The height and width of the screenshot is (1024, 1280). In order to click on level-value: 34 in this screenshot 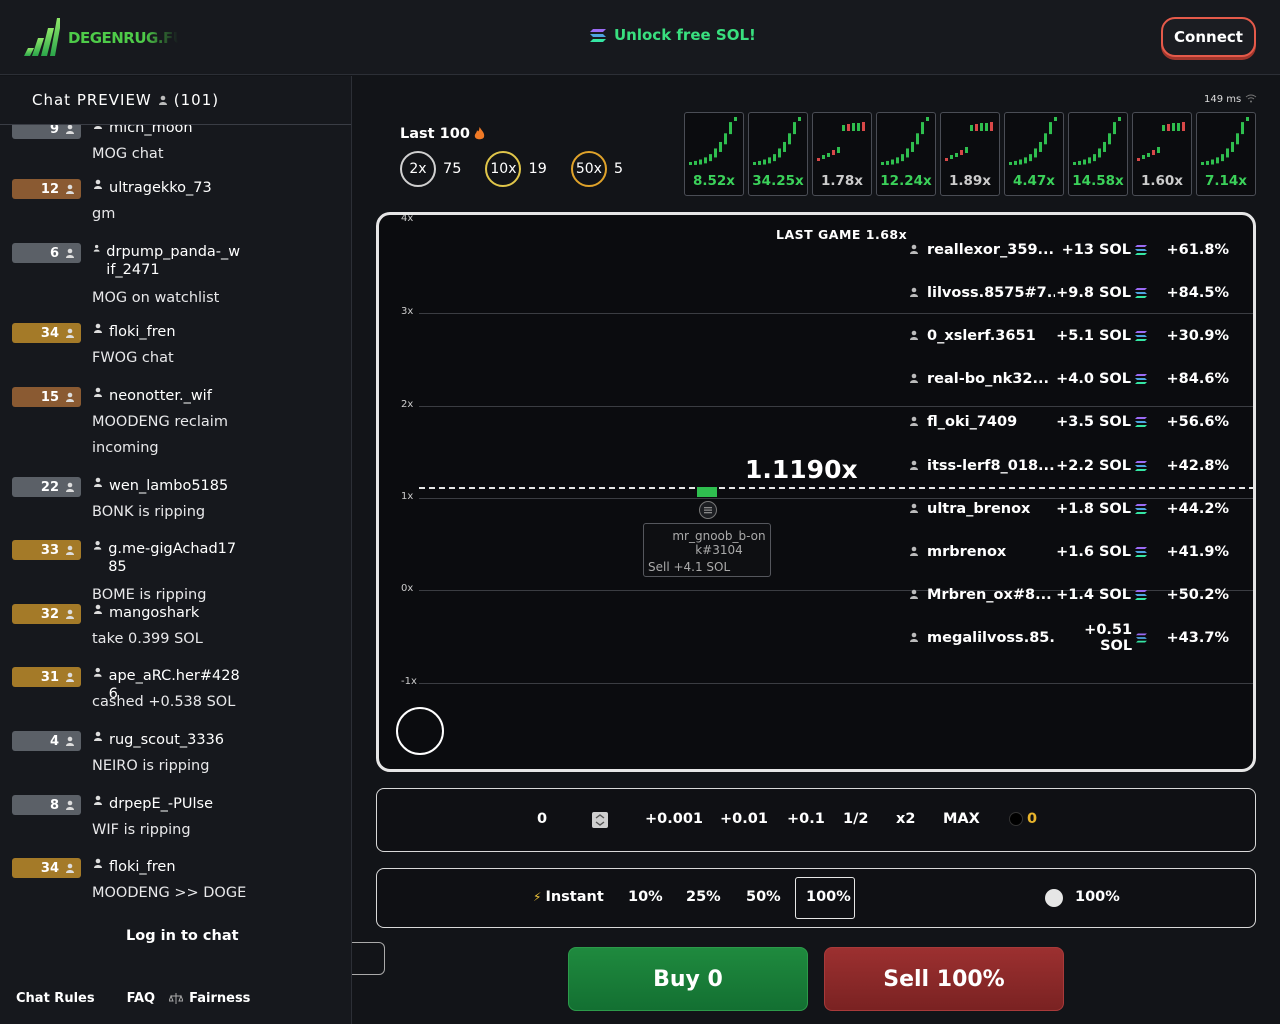, I will do `click(49, 868)`.